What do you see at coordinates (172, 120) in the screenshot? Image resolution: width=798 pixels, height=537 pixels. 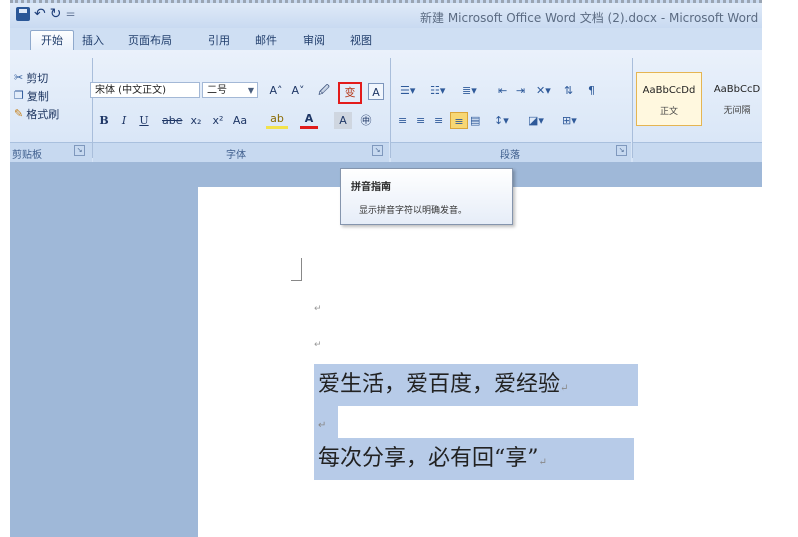 I see `strikethrough-button: abe` at bounding box center [172, 120].